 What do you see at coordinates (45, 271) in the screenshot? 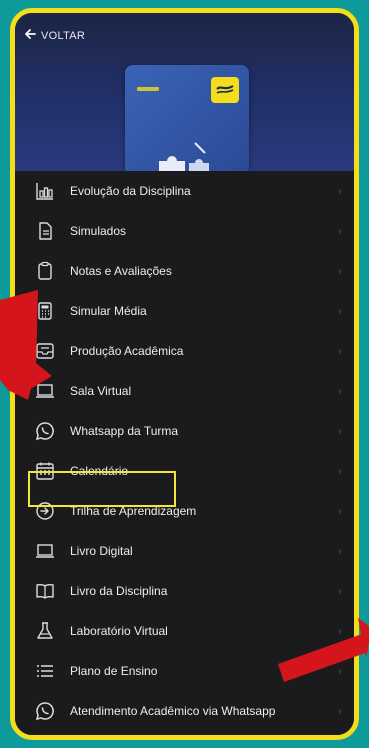
I see `clipboard-icon` at bounding box center [45, 271].